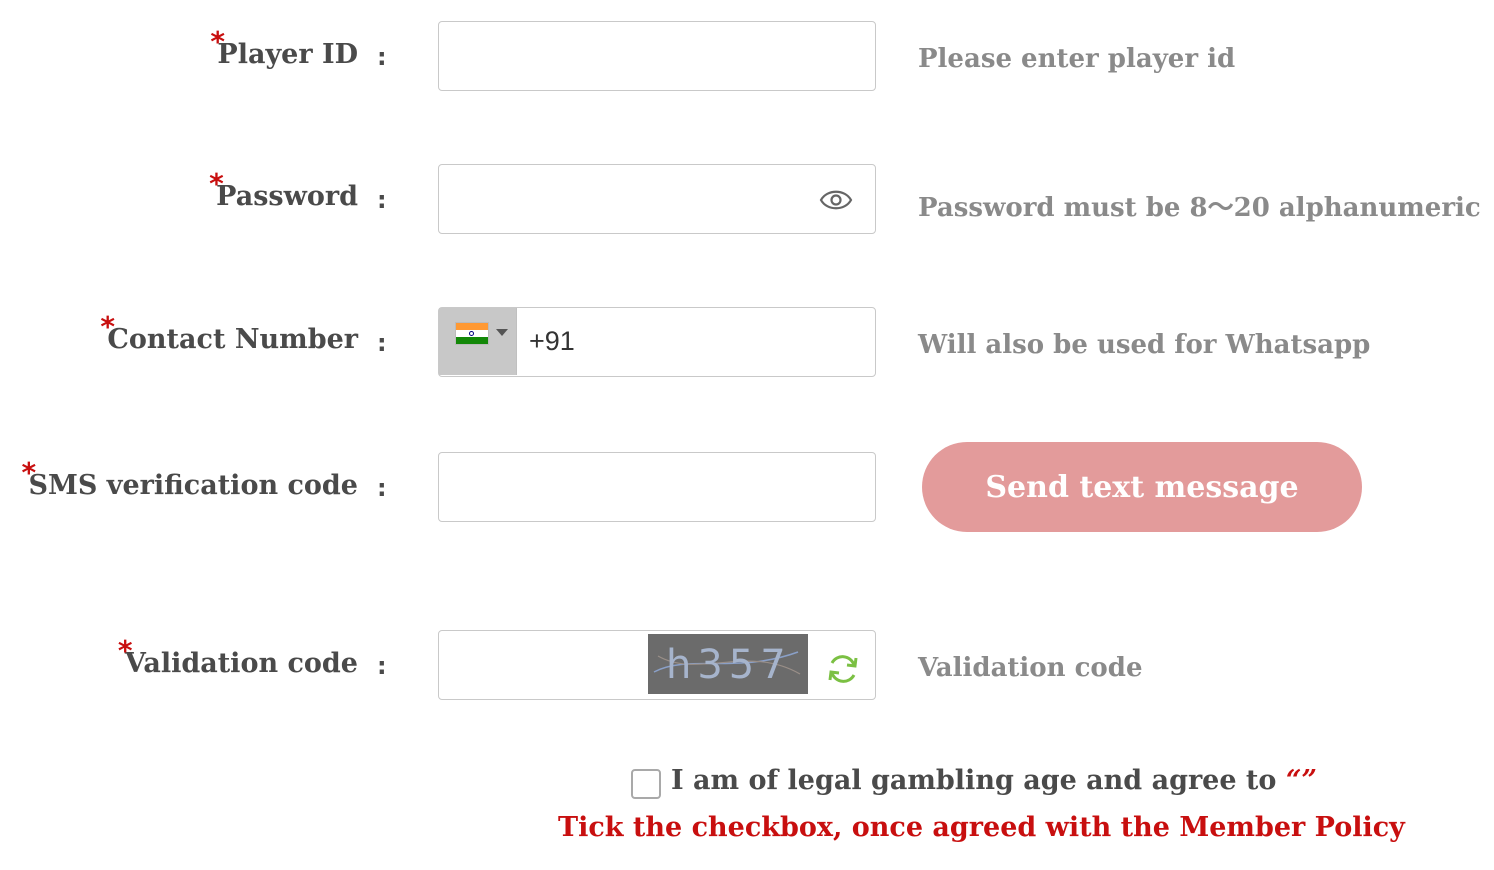 The width and height of the screenshot is (1494, 870). Describe the element at coordinates (657, 199) in the screenshot. I see `password-input` at that location.